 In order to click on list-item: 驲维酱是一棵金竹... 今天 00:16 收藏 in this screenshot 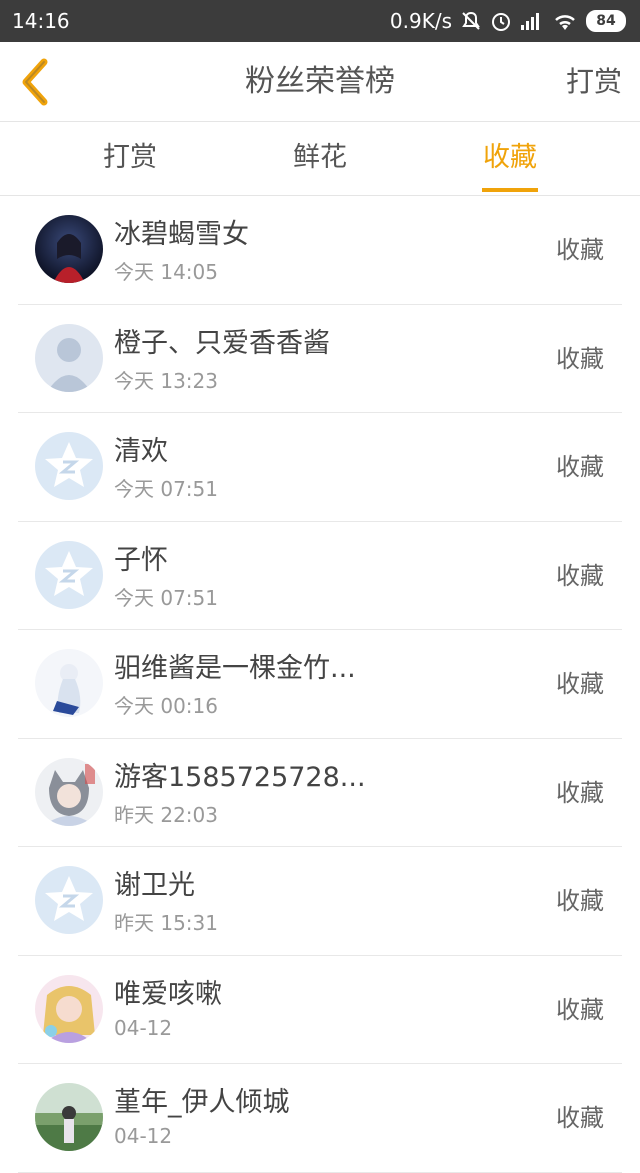, I will do `click(320, 684)`.